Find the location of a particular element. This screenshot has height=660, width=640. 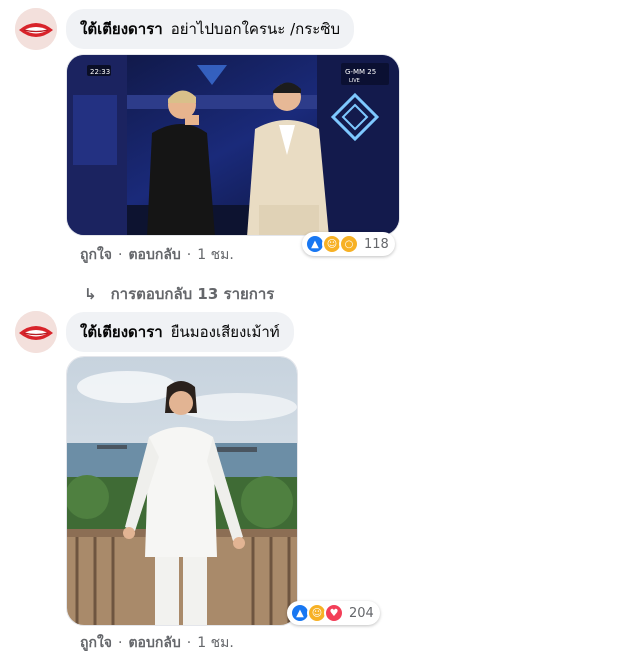

wow-icon: ○ is located at coordinates (349, 244).